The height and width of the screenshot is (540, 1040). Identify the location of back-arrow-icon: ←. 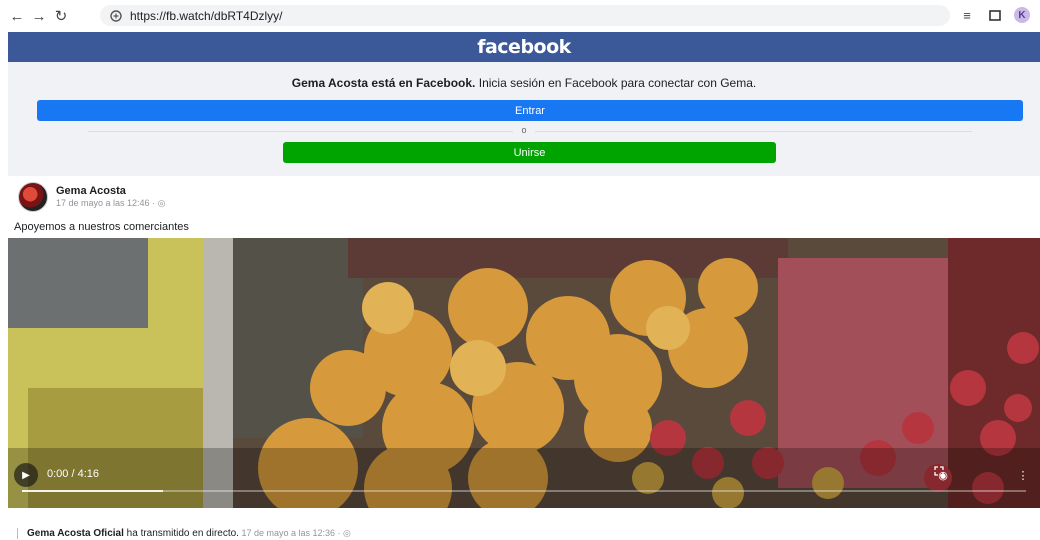
(17, 16).